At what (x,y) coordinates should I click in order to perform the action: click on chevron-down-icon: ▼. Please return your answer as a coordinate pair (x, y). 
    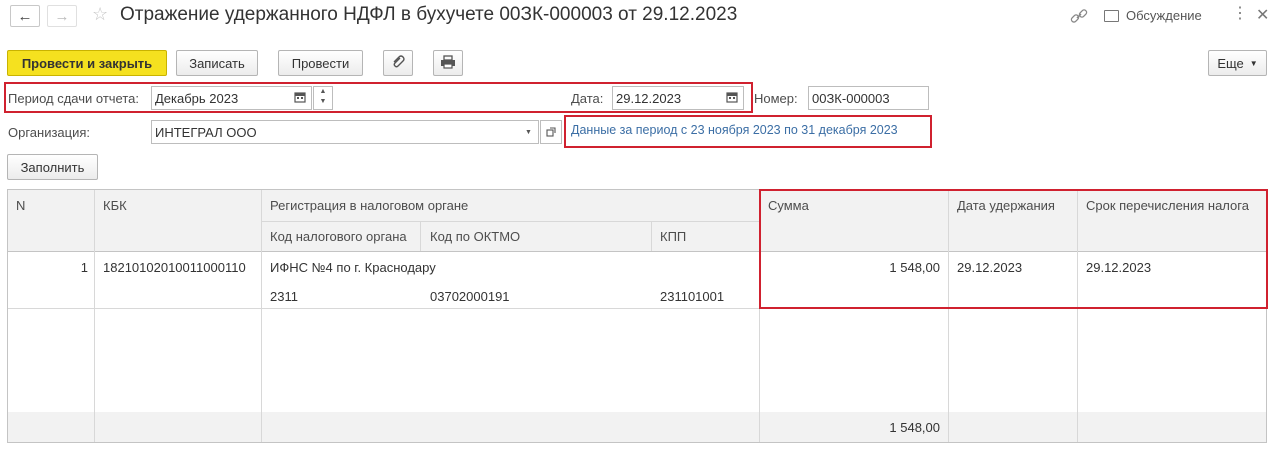
    Looking at the image, I should click on (1253, 63).